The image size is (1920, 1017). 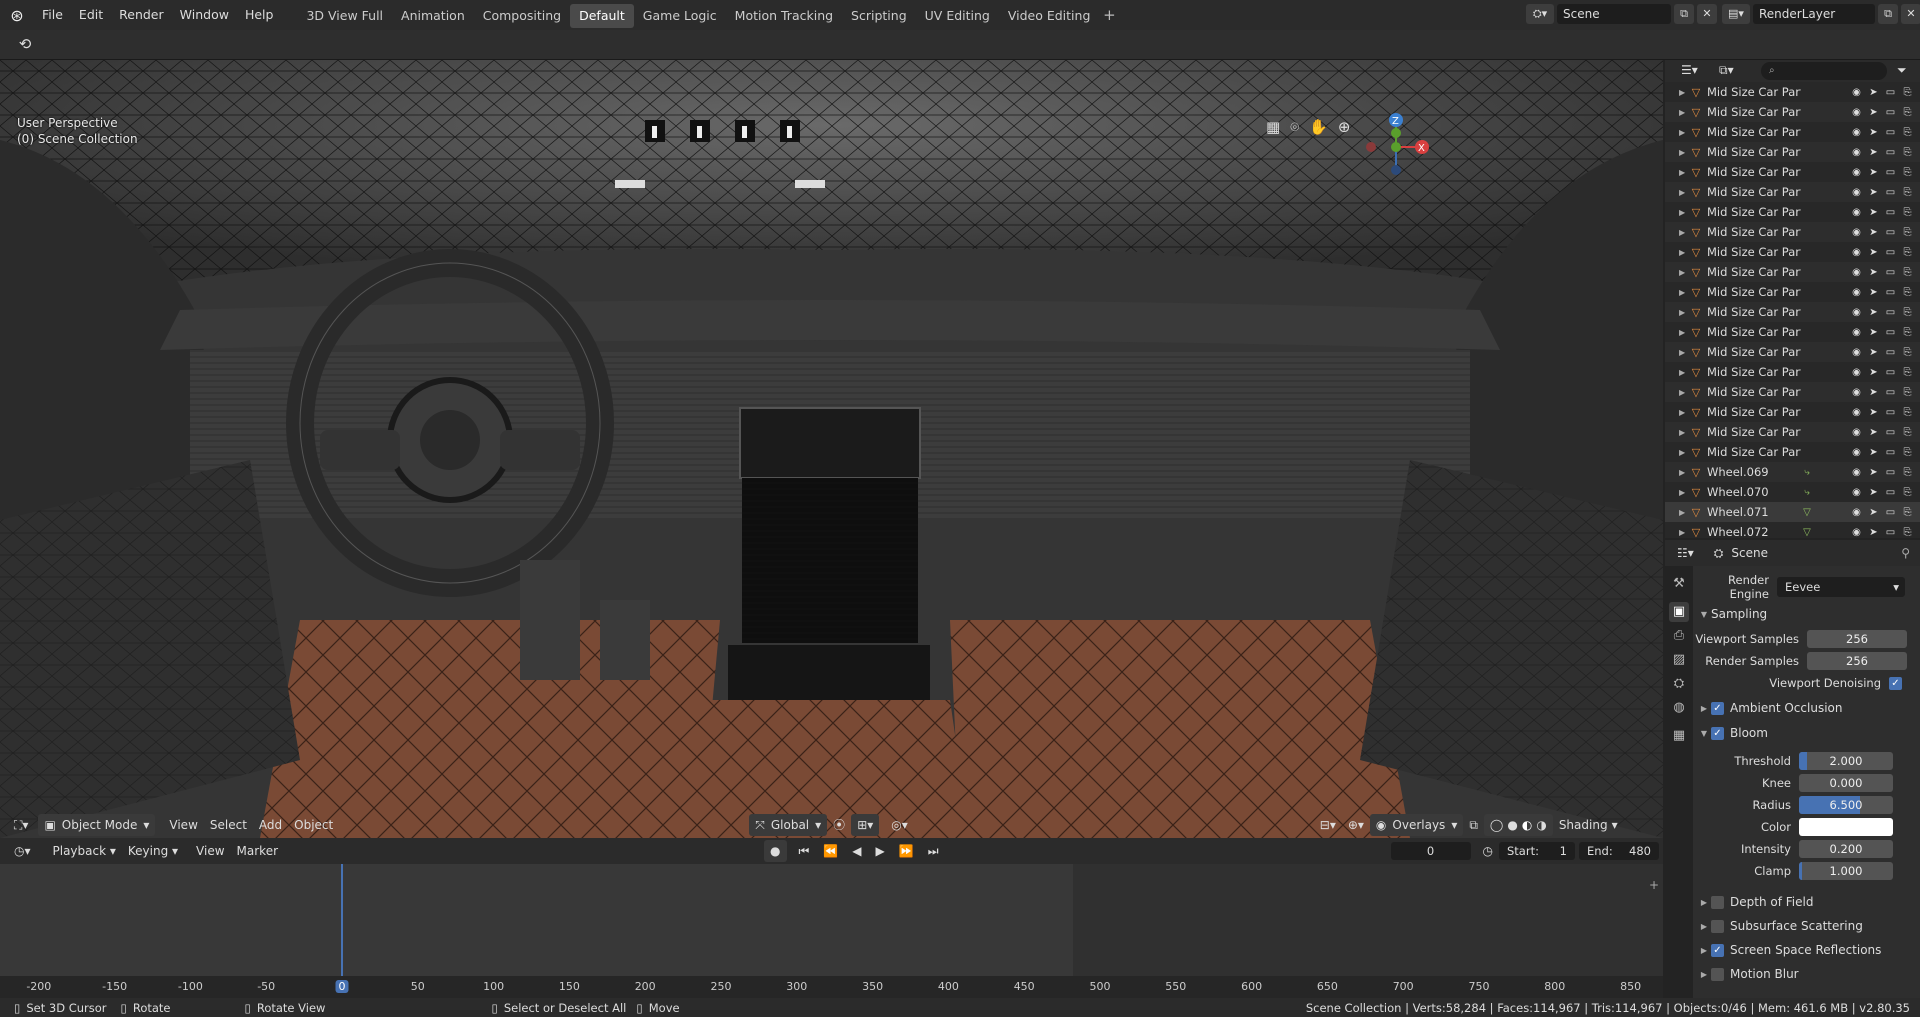 What do you see at coordinates (1846, 783) in the screenshot?
I see `bloom-knee-slider: 0.000` at bounding box center [1846, 783].